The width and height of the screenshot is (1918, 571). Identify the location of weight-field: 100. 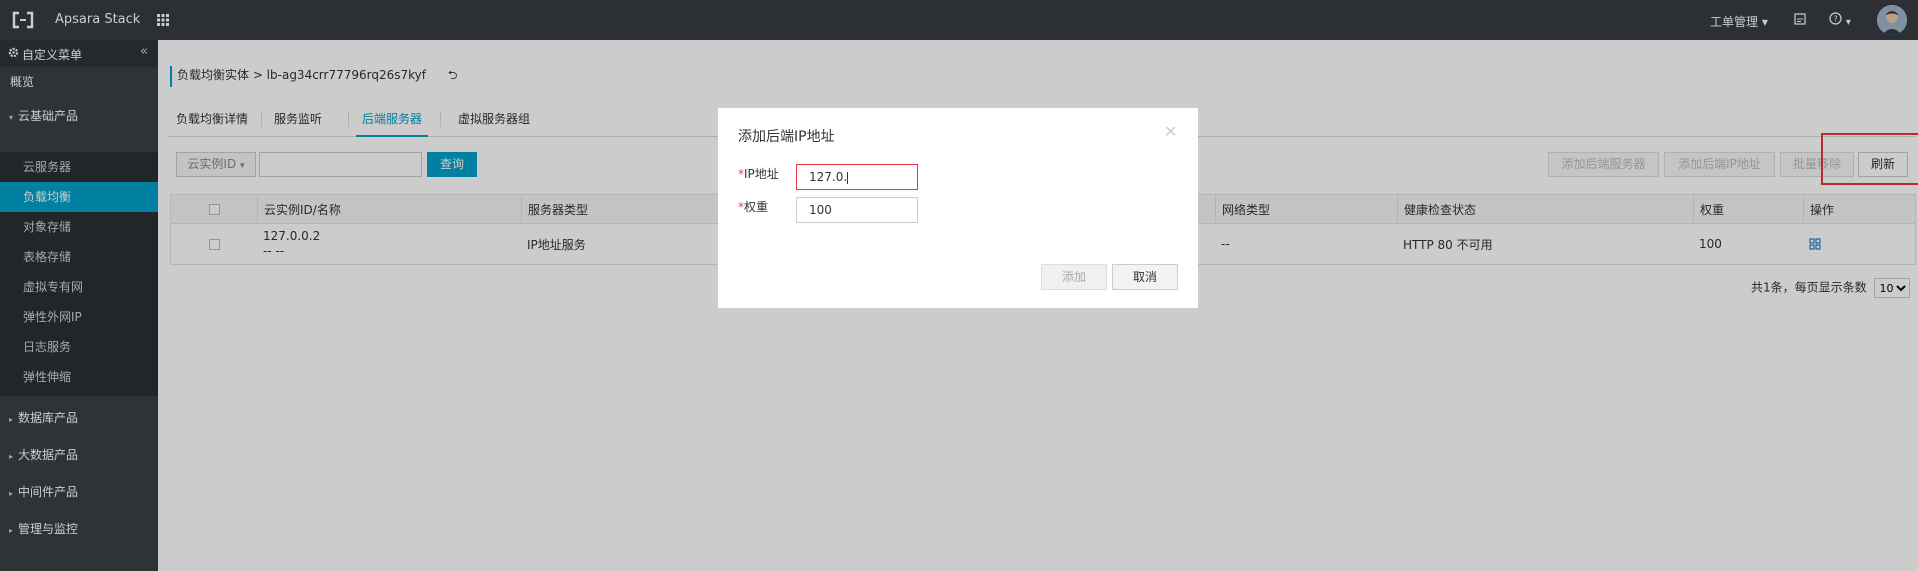
(857, 210).